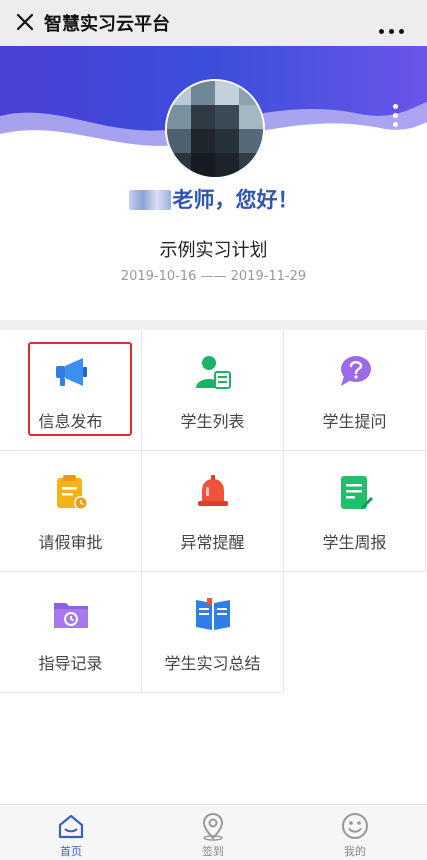  Describe the element at coordinates (212, 421) in the screenshot. I see `grid-item-label: 学生列表` at that location.